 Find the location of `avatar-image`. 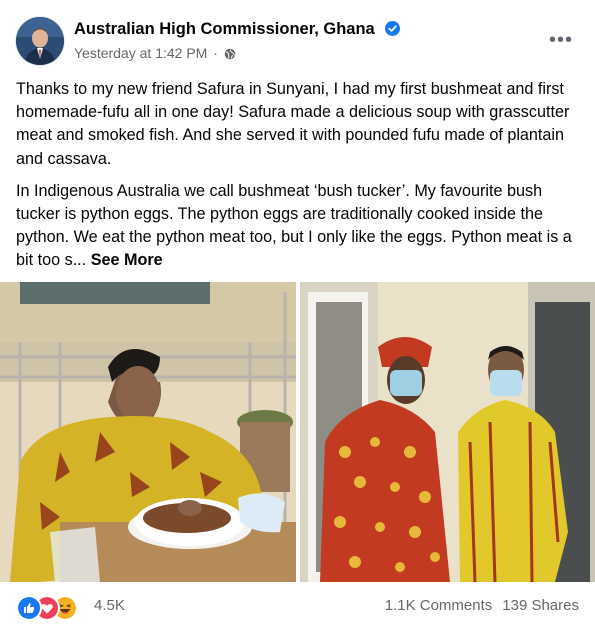

avatar-image is located at coordinates (40, 41).